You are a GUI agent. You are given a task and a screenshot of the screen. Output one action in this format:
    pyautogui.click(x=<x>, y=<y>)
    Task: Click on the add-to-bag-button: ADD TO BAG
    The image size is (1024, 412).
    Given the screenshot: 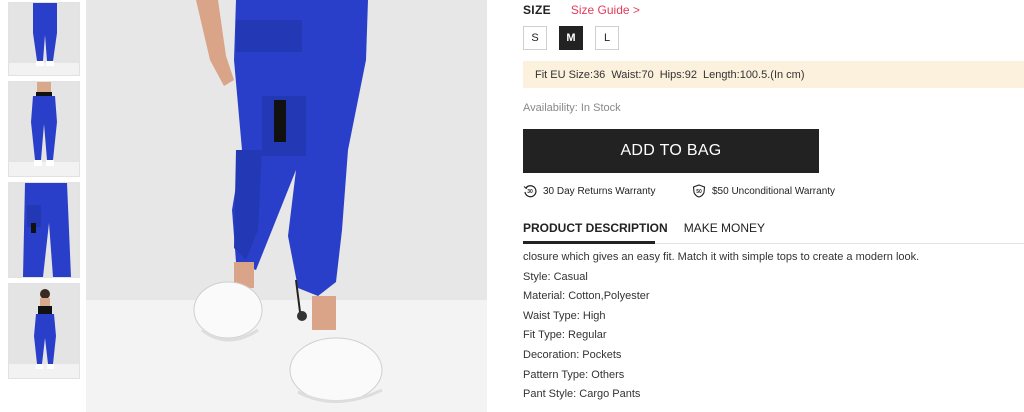 What is the action you would take?
    pyautogui.click(x=671, y=151)
    